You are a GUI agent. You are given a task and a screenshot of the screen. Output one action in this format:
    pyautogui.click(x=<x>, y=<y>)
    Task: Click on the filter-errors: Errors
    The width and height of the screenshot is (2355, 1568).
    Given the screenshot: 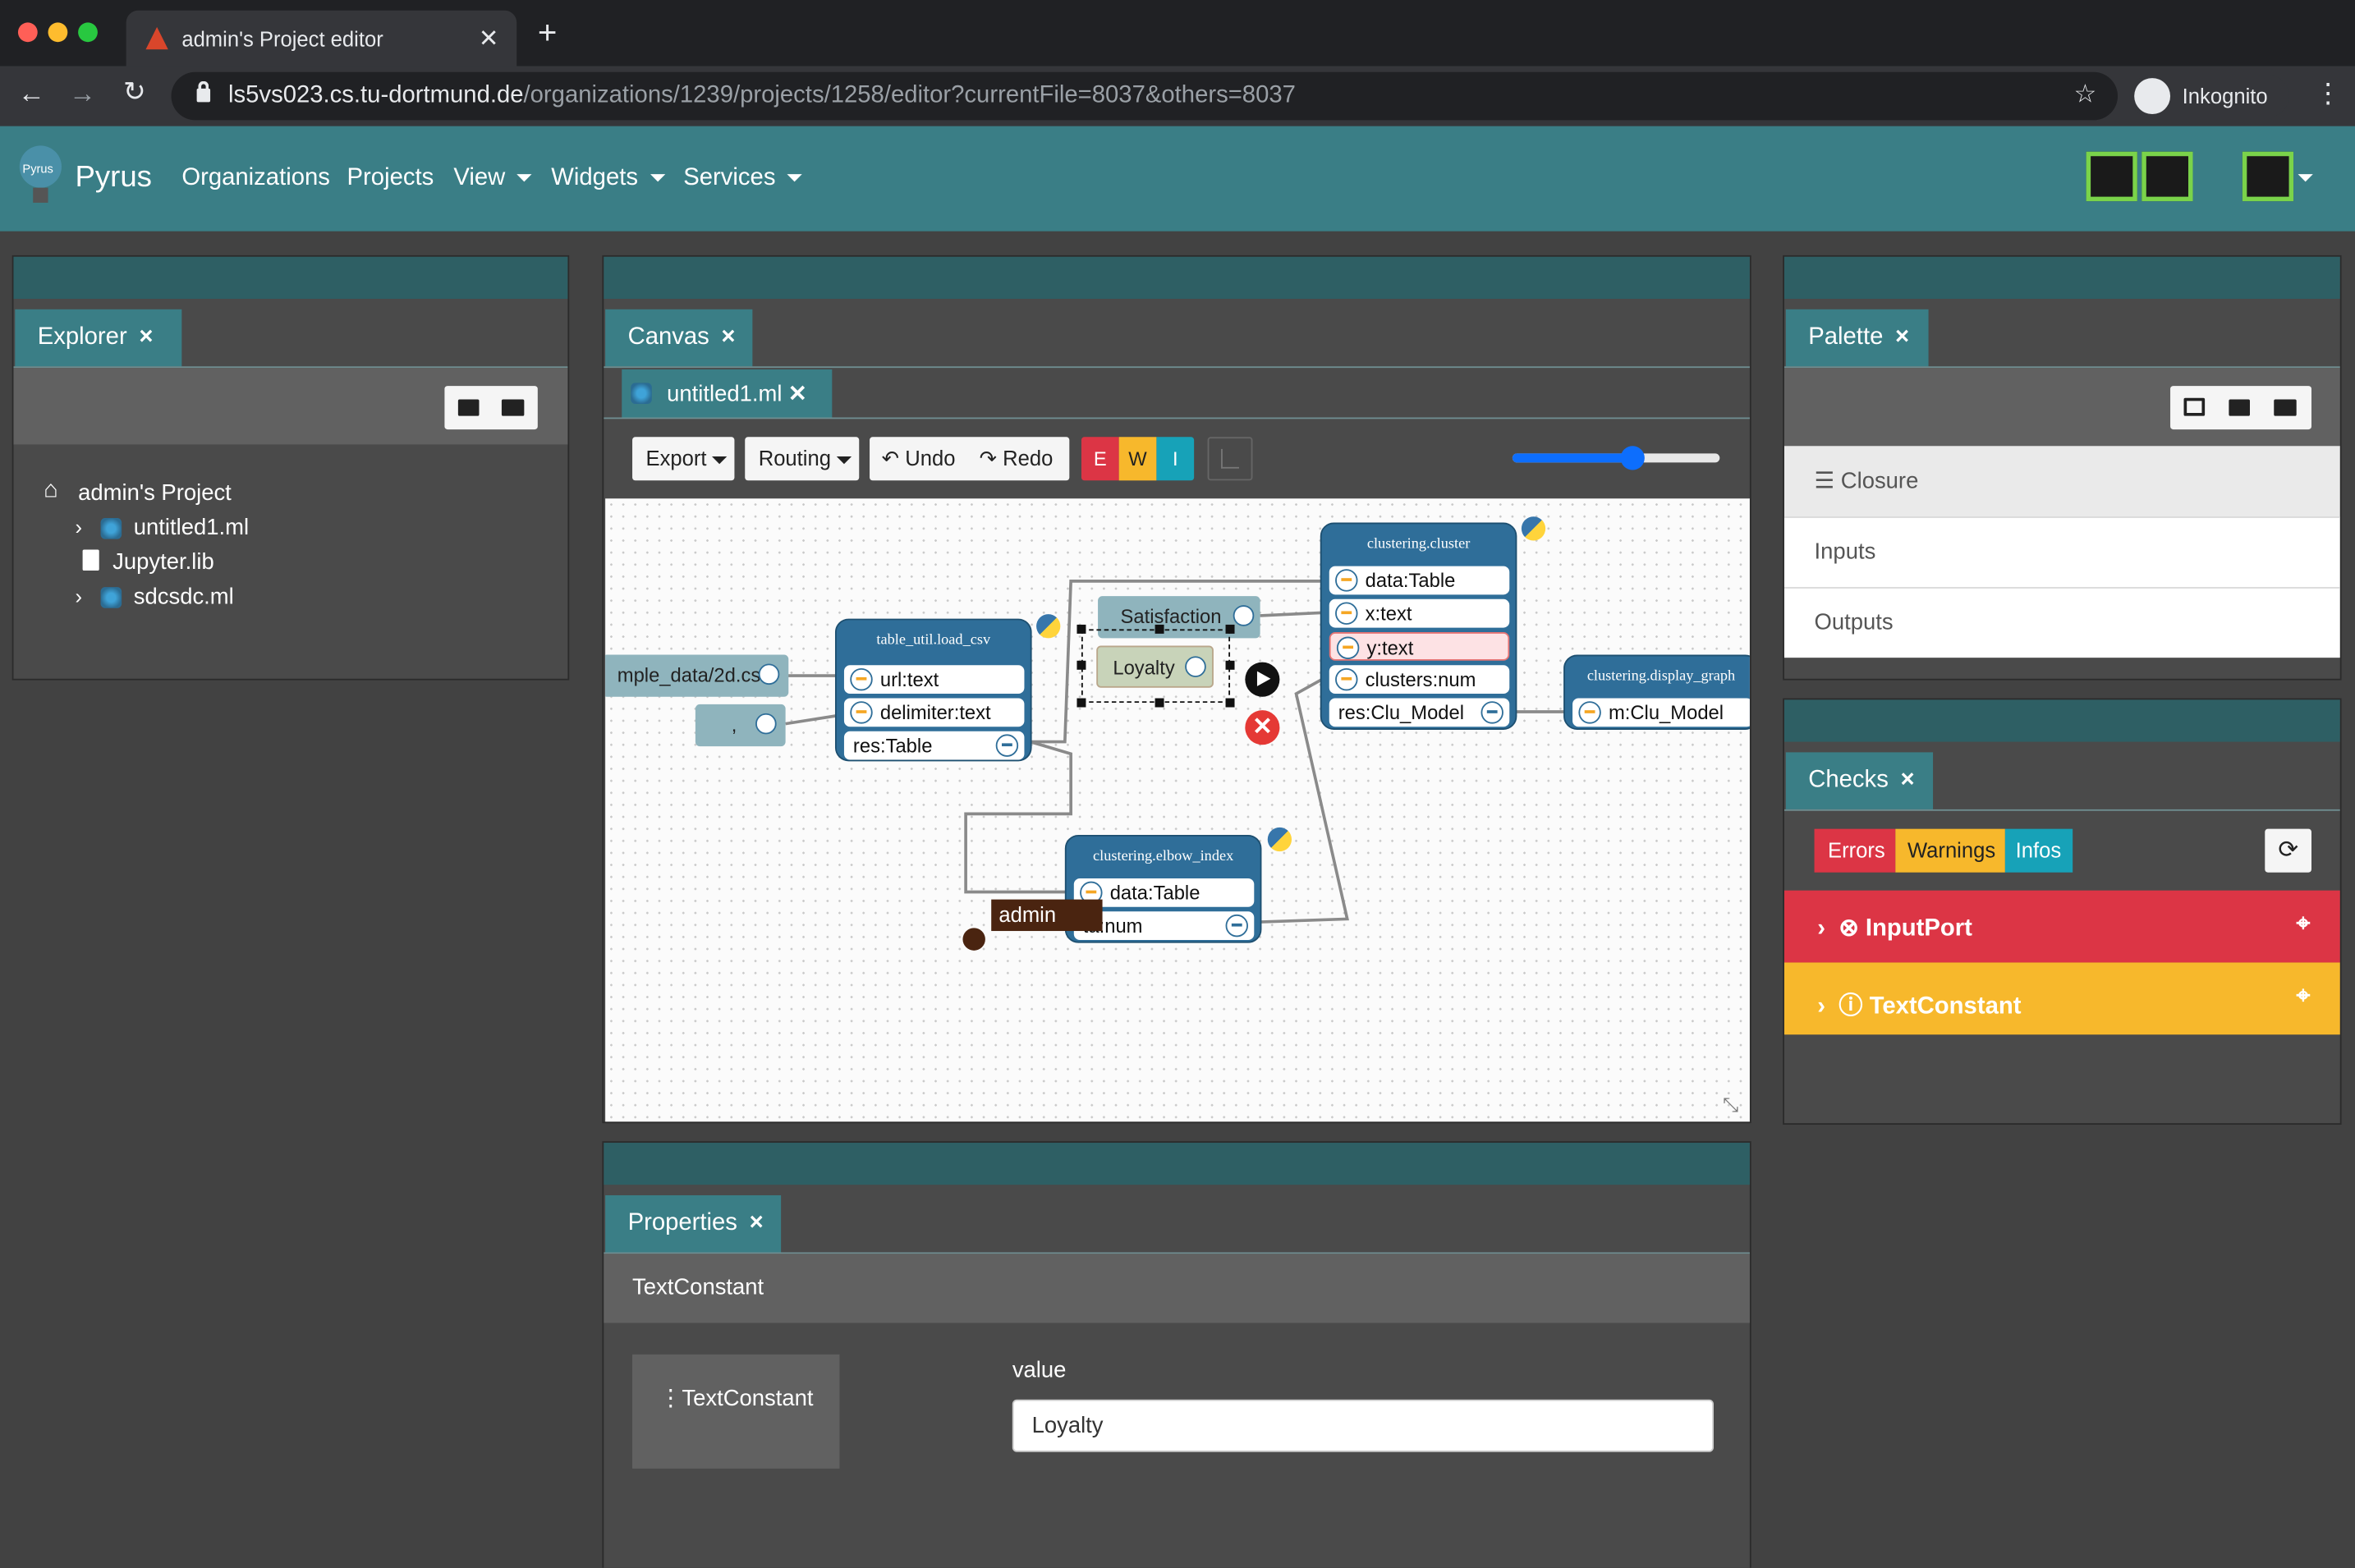 What is the action you would take?
    pyautogui.click(x=1855, y=850)
    